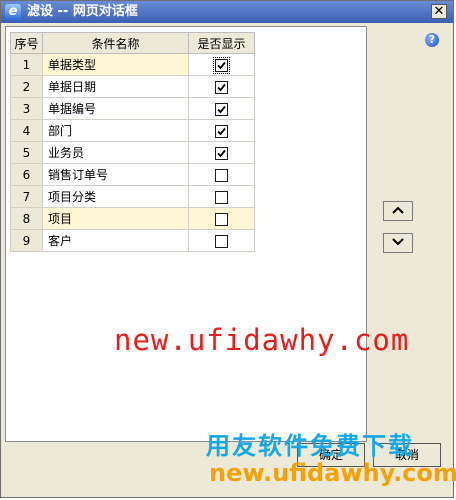  I want to click on move-up-button, so click(398, 211).